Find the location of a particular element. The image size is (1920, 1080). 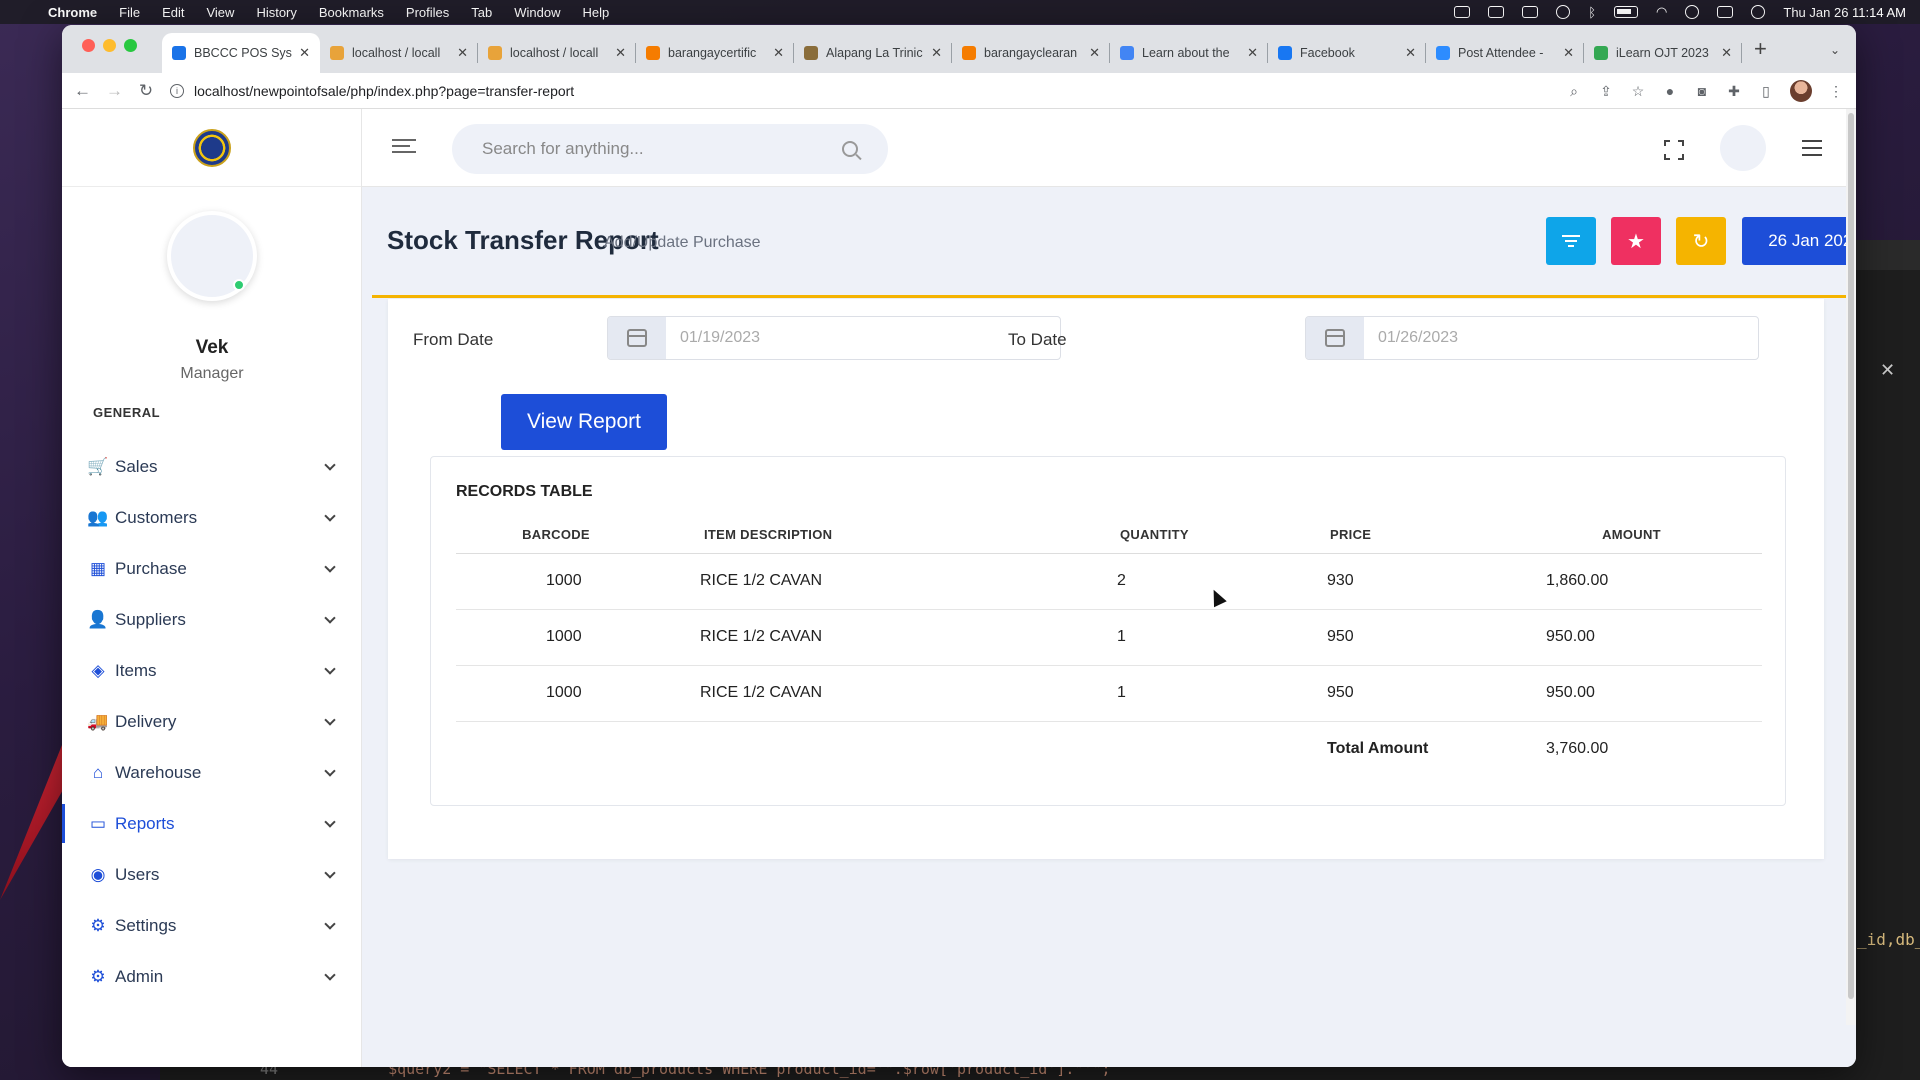

sidebar-item-reports: ▭ Reports is located at coordinates (212, 823).